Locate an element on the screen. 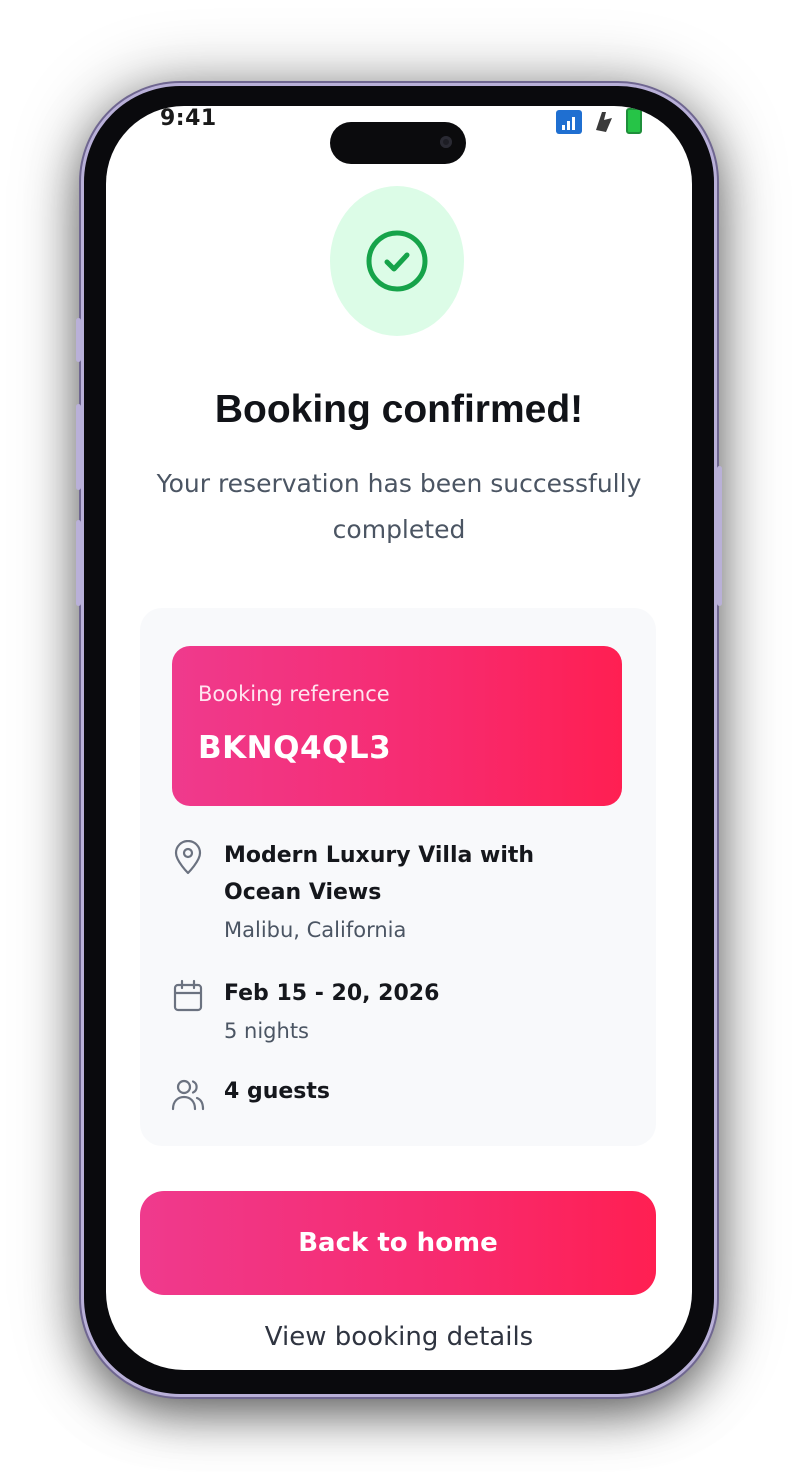  check-circle-icon is located at coordinates (397, 261).